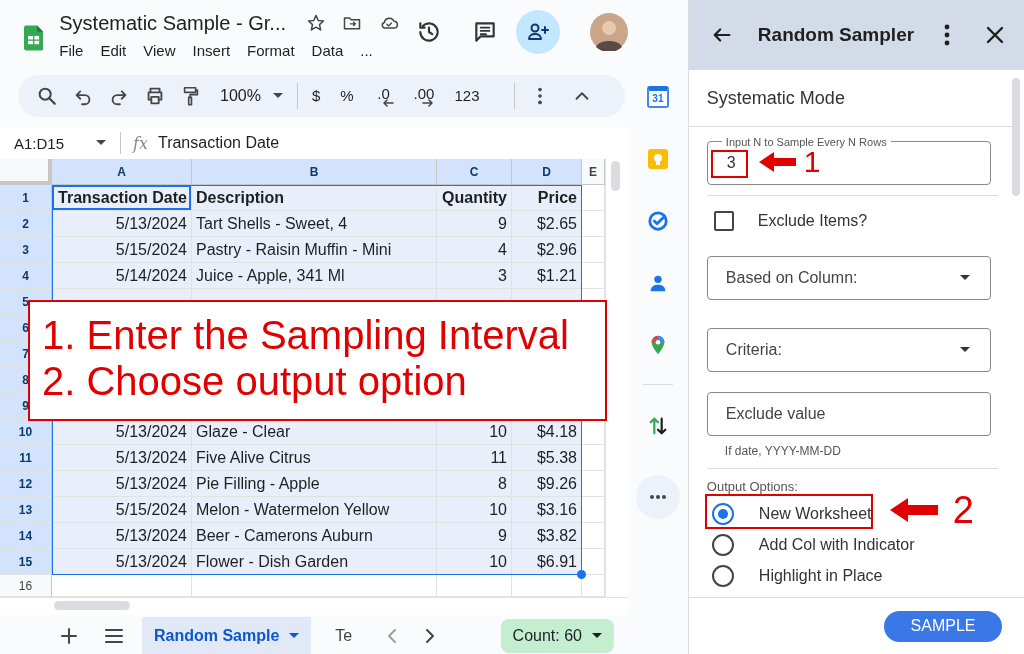 The image size is (1024, 654). Describe the element at coordinates (26, 224) in the screenshot. I see `row-header: 2` at that location.